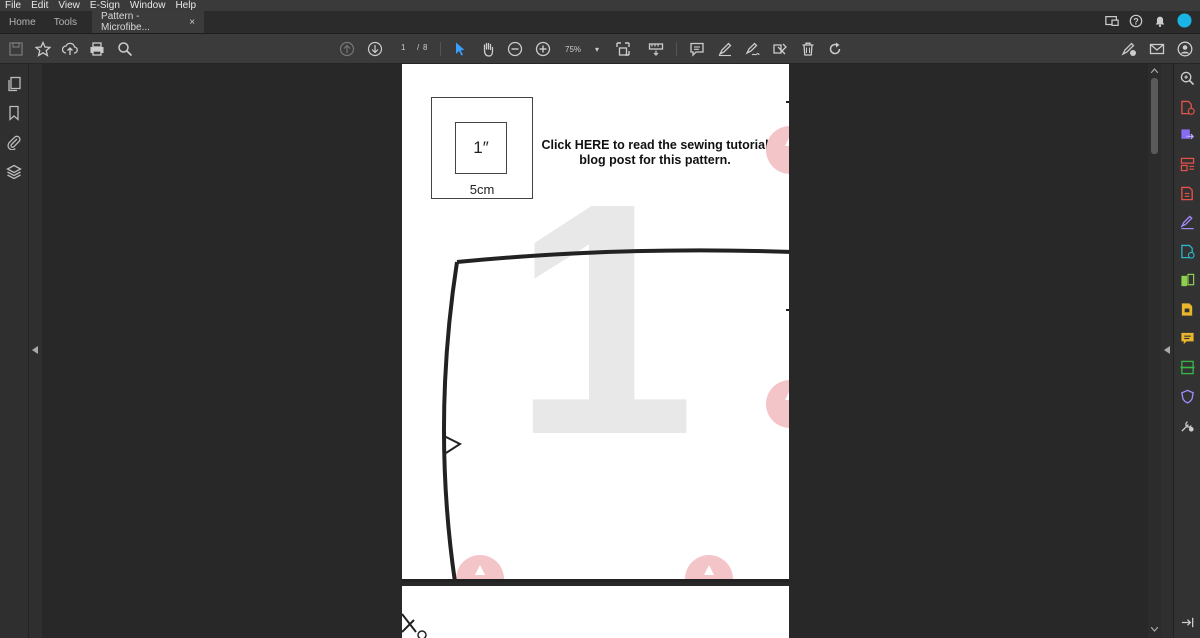 This screenshot has width=1200, height=638. I want to click on organize-pages-icon, so click(1187, 164).